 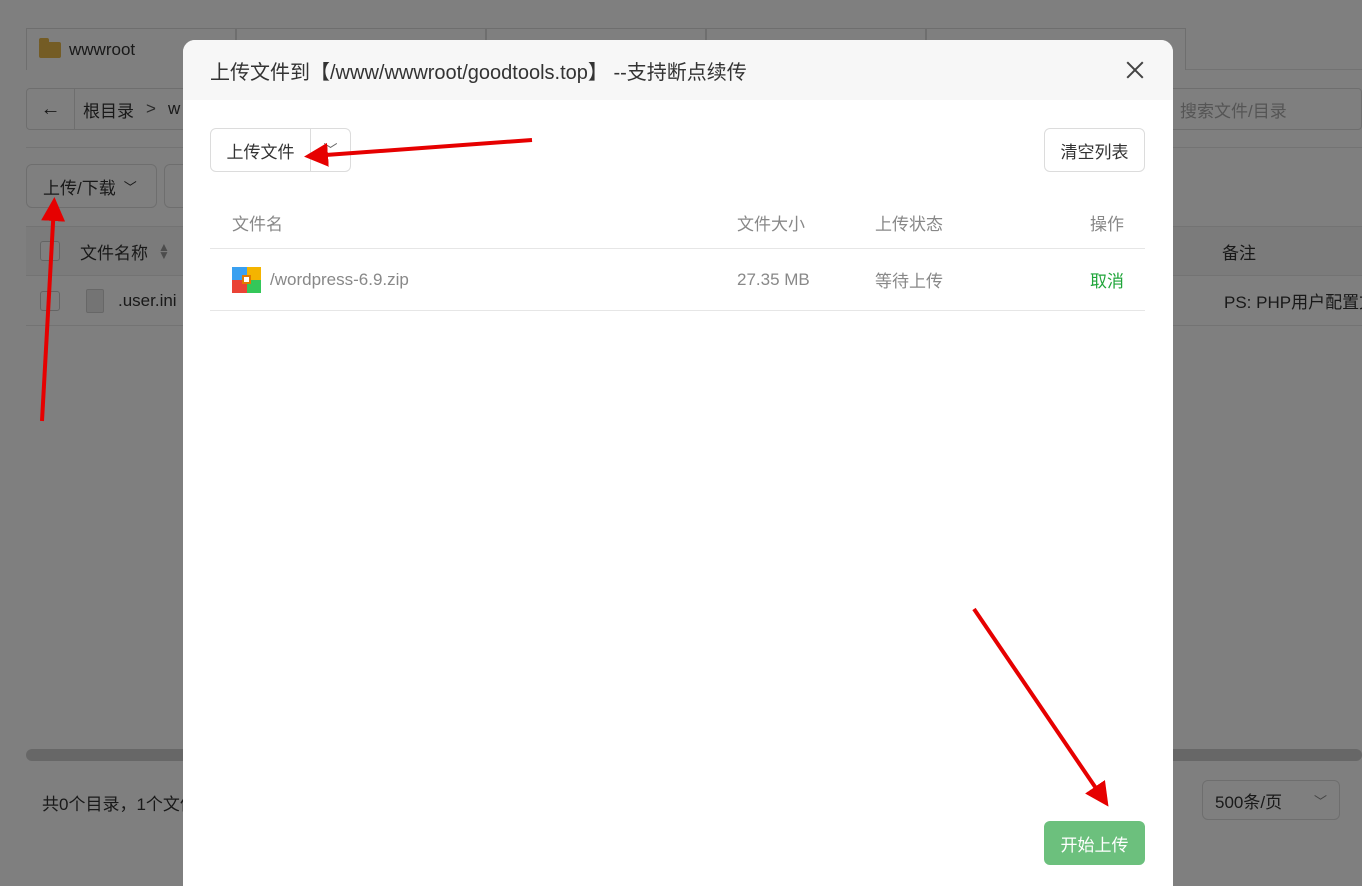 I want to click on upload-file-button: 上传文件, so click(x=261, y=150).